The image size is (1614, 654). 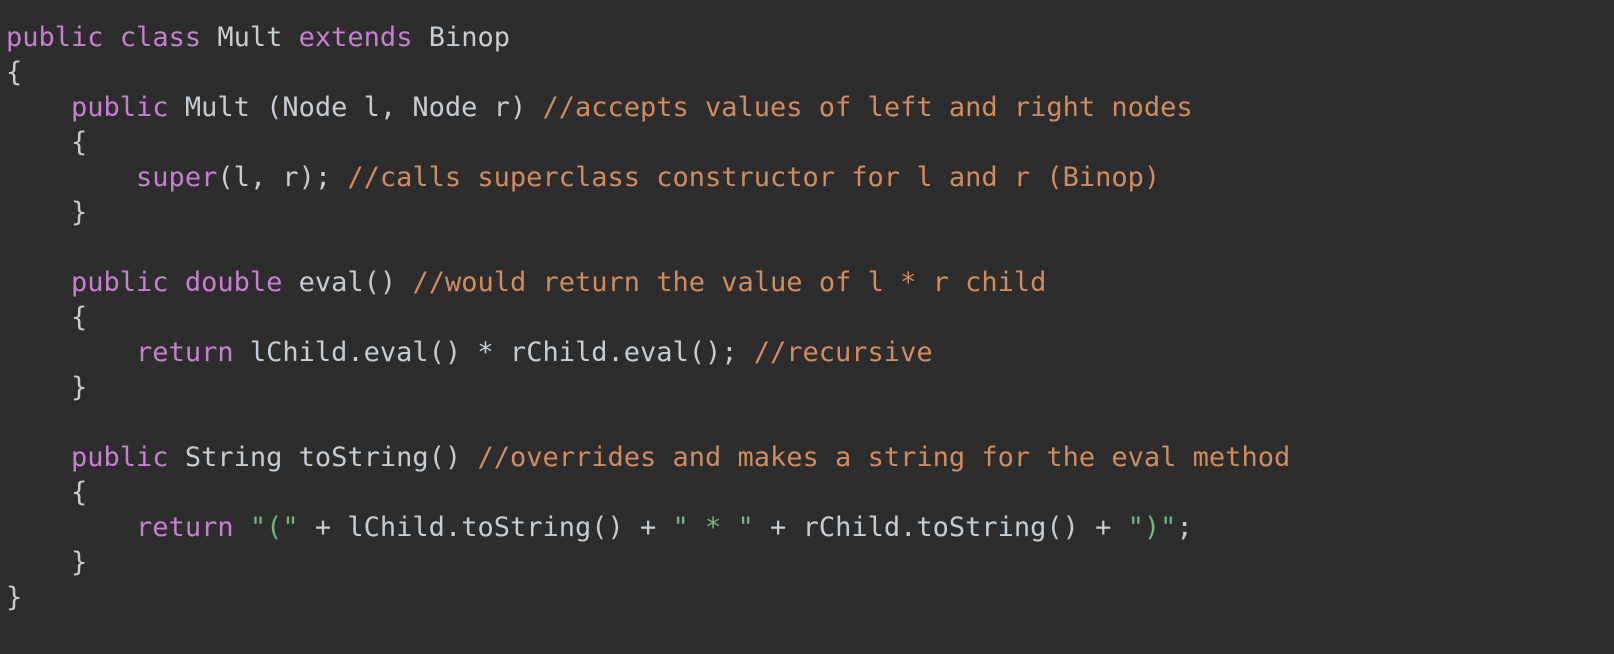 I want to click on code-token-kw: double, so click(x=233, y=282).